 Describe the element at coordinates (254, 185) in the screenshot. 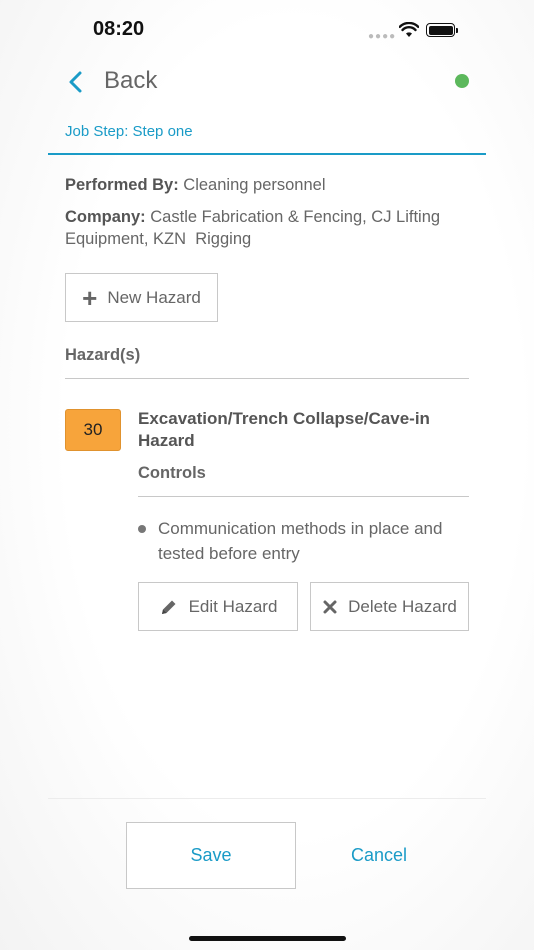

I see `performed-by-value: Cleaning personnel` at that location.